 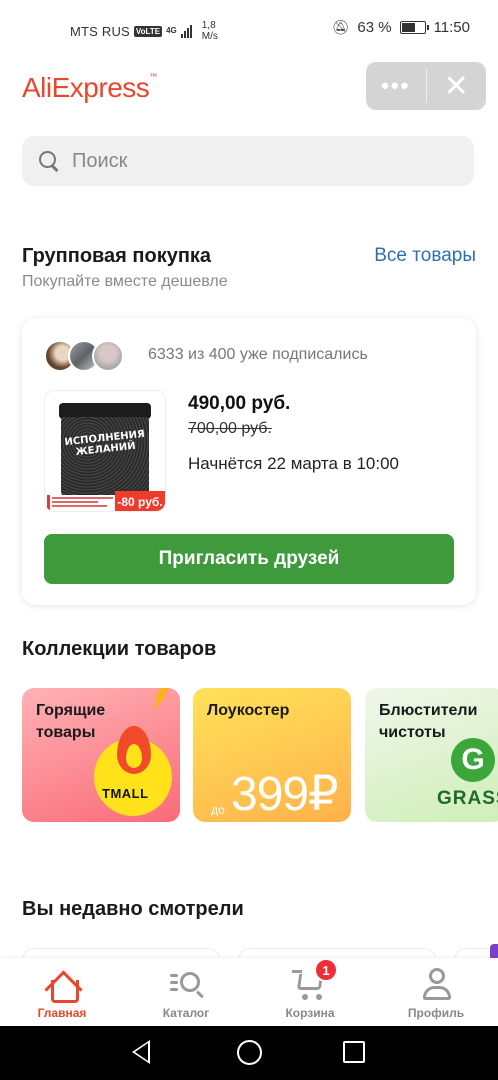 What do you see at coordinates (119, 649) in the screenshot?
I see `collections-title: Коллекции товаров` at bounding box center [119, 649].